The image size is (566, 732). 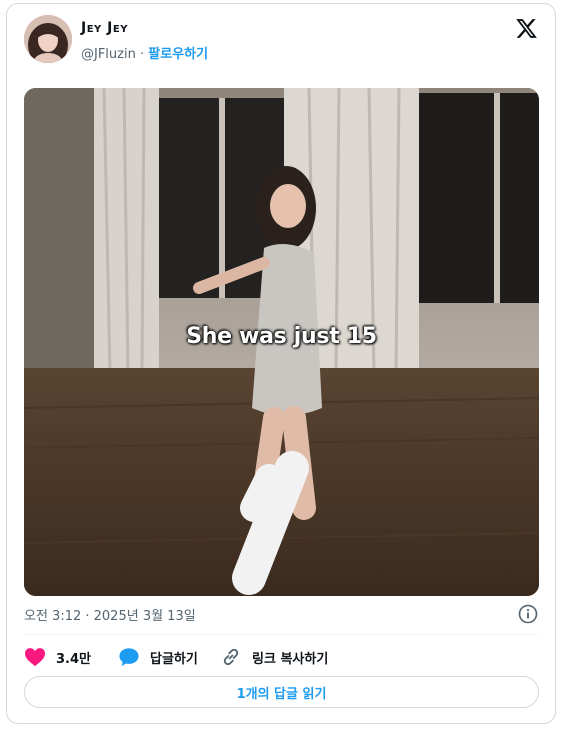 I want to click on reply-label: 답글하기, so click(x=174, y=659).